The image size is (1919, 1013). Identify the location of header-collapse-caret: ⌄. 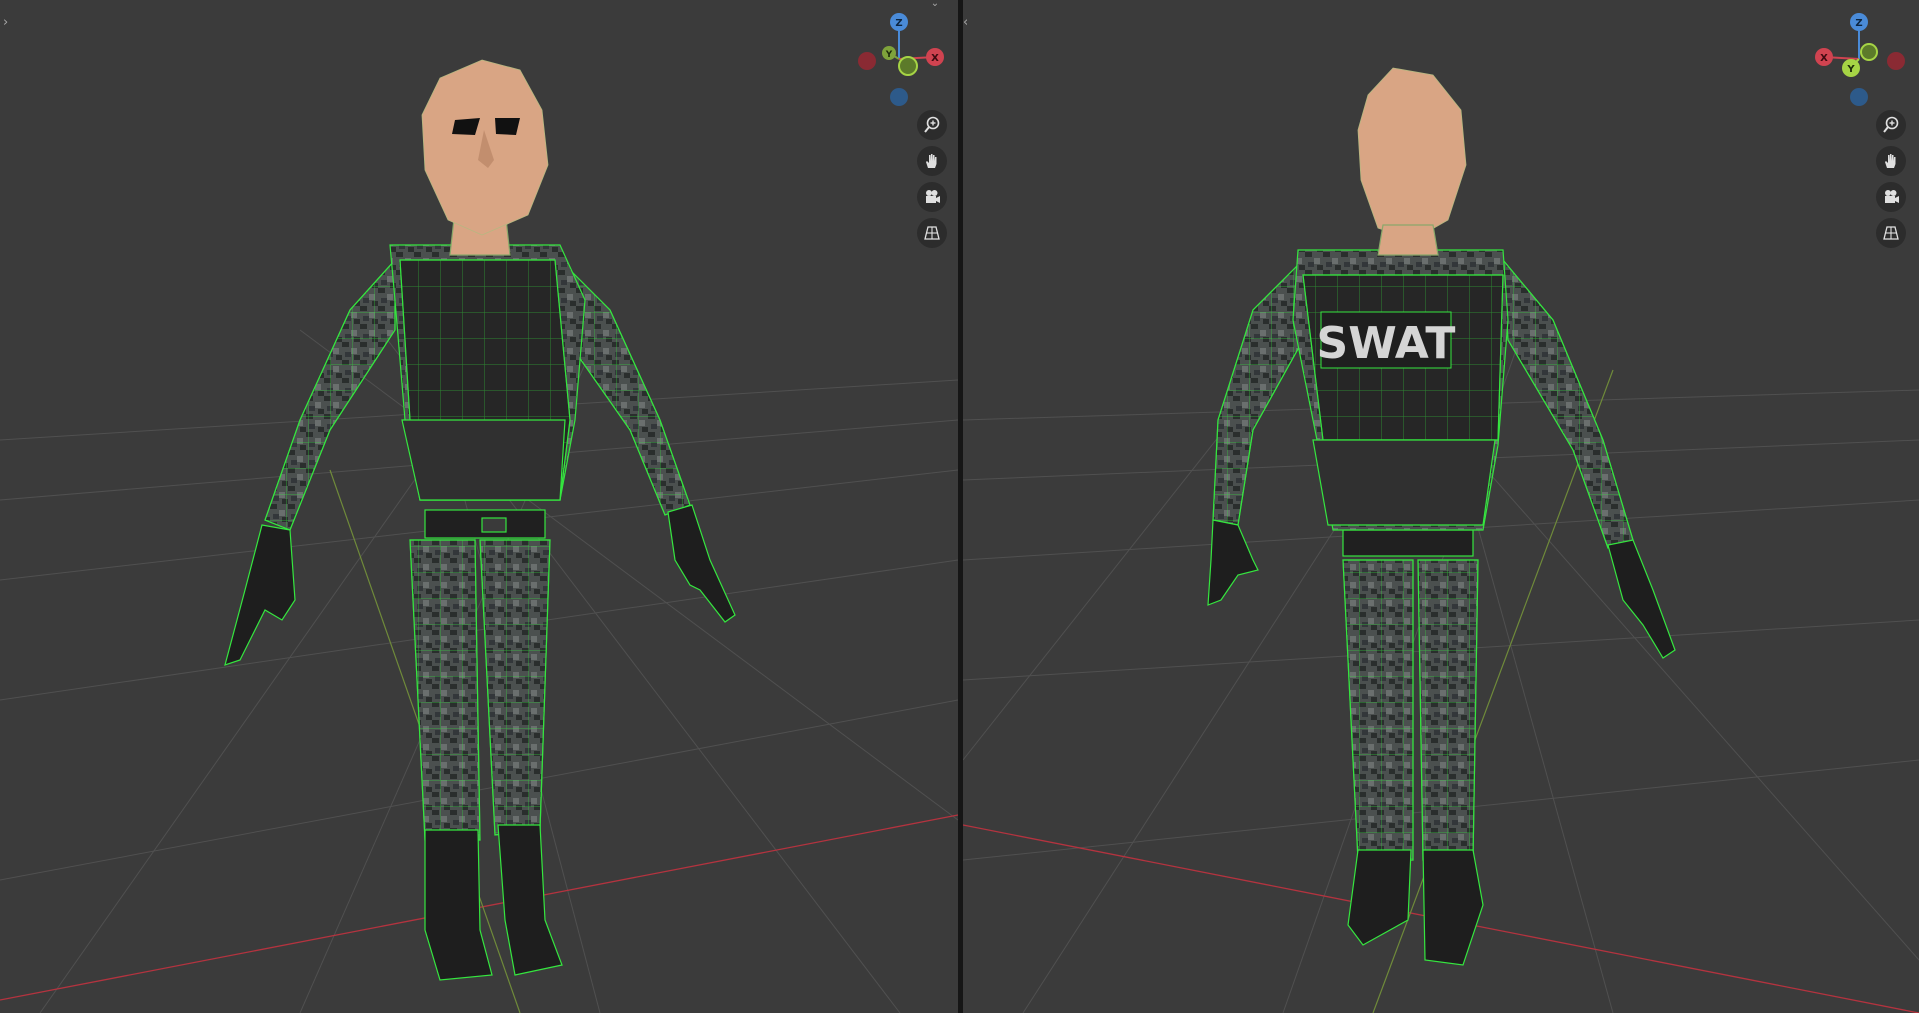
(935, 5).